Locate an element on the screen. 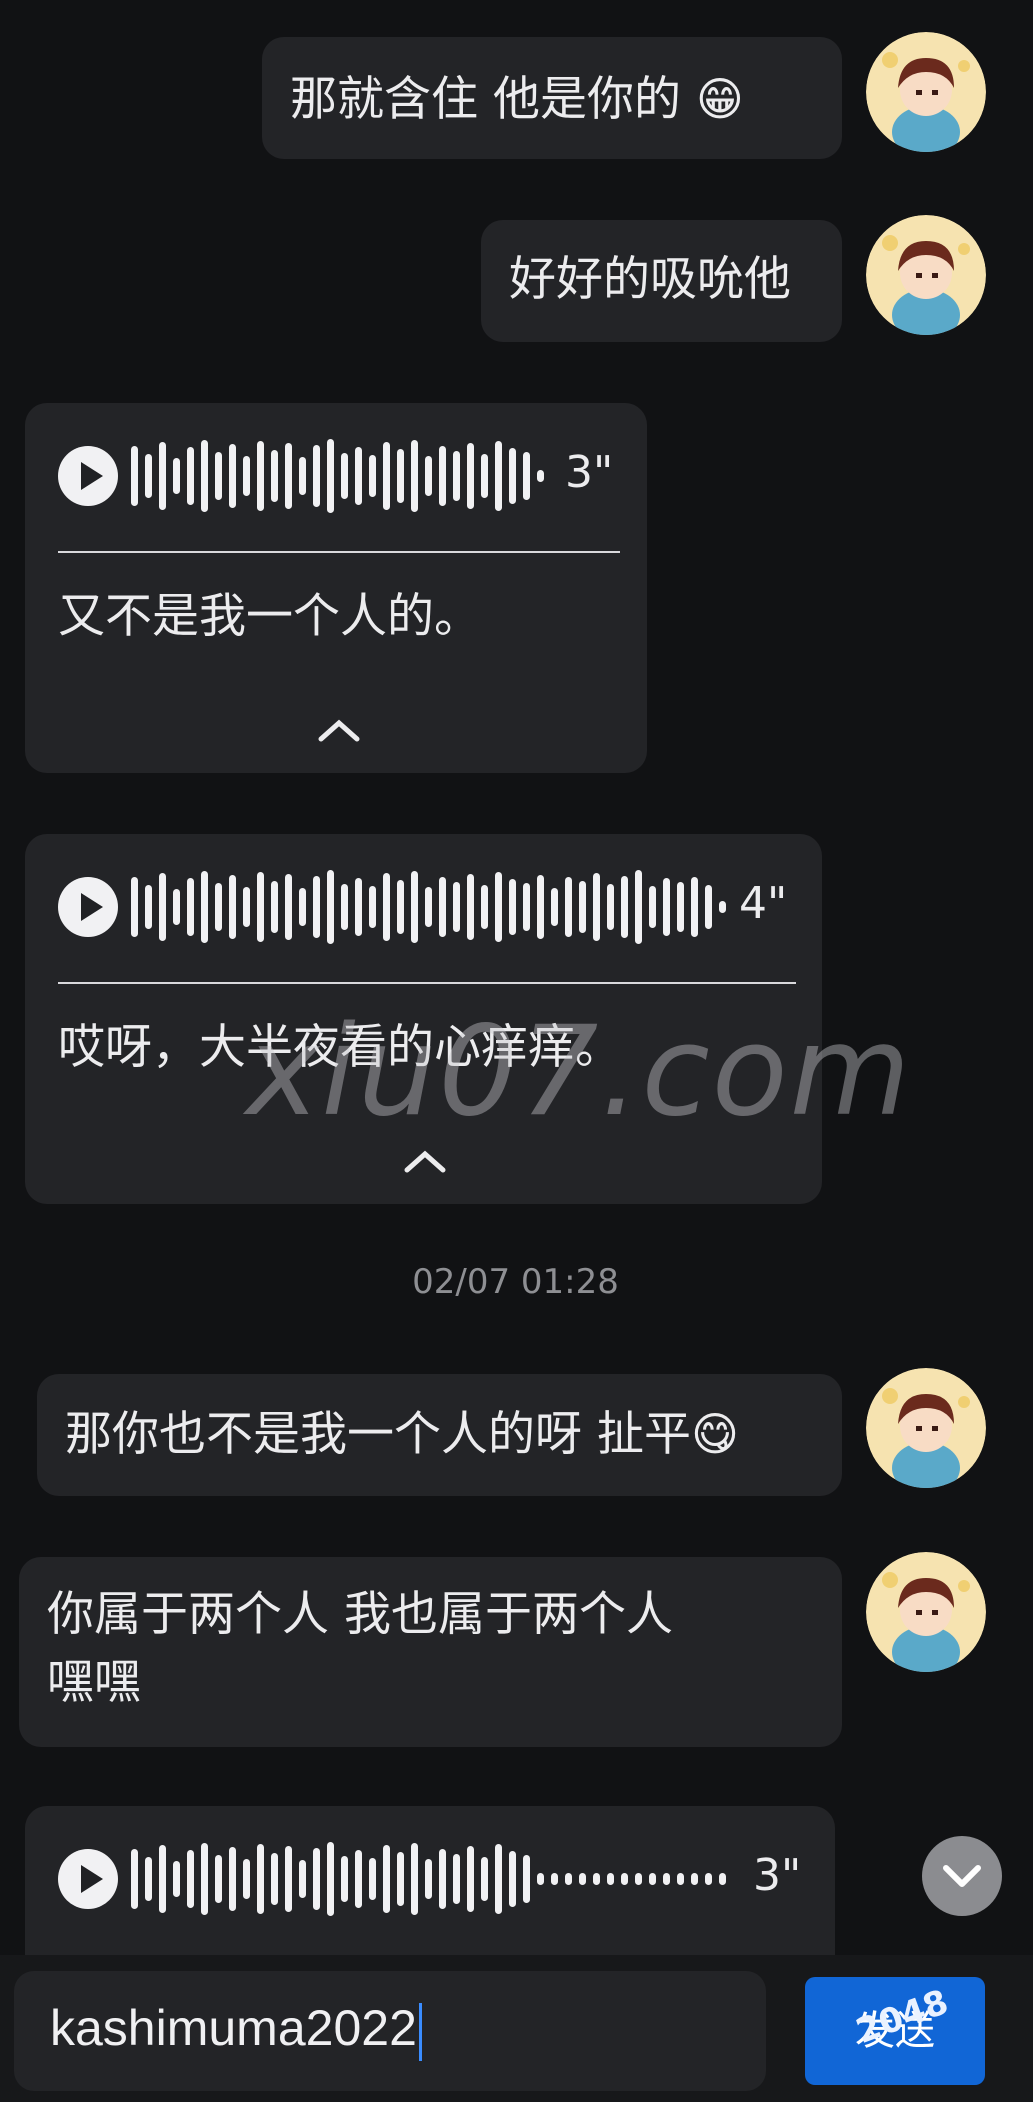  scroll-to-bottom-button is located at coordinates (962, 1876).